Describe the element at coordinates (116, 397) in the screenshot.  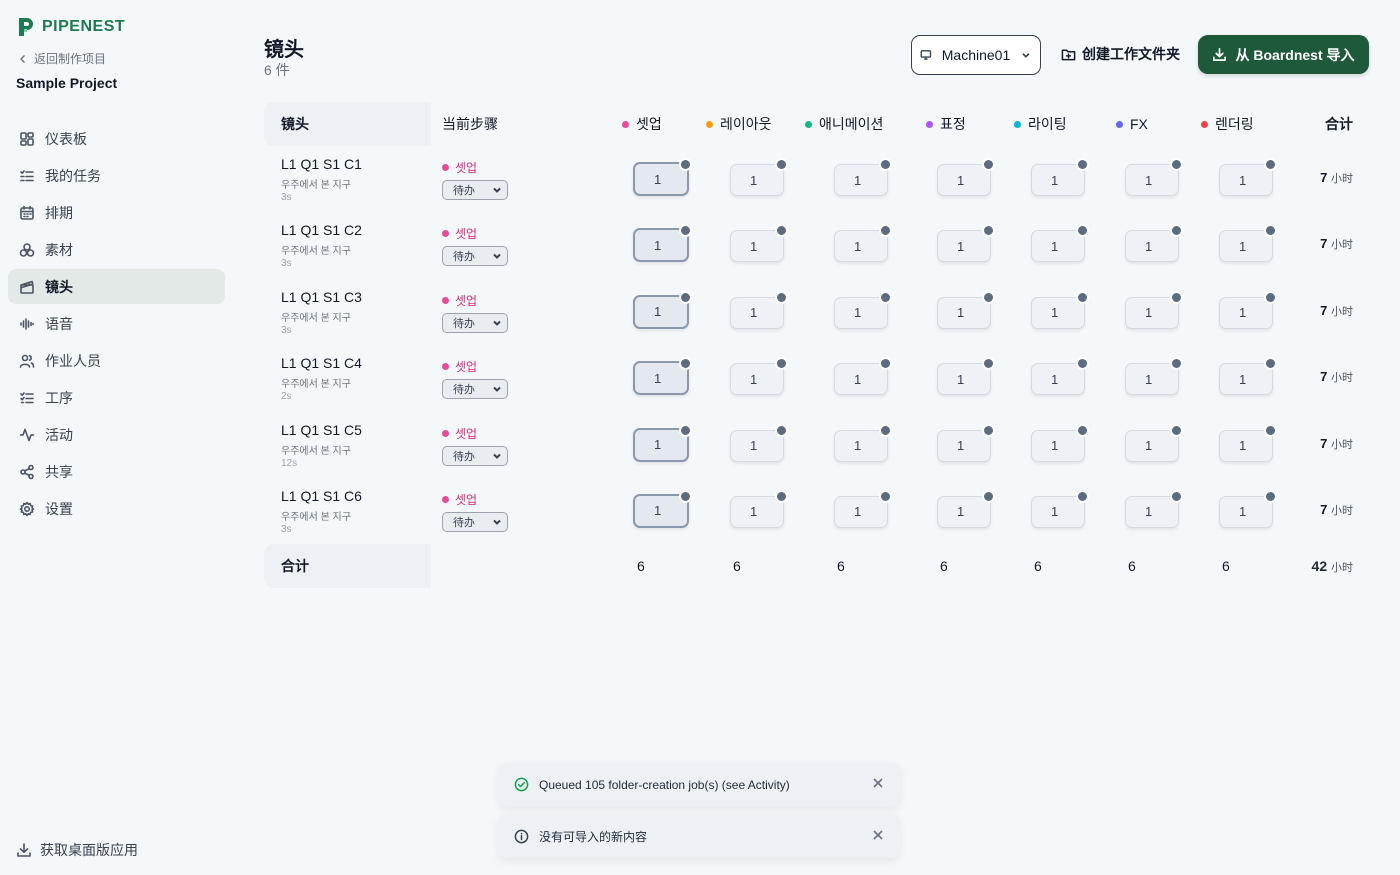
I see `sidebar-item-processes: 工序` at that location.